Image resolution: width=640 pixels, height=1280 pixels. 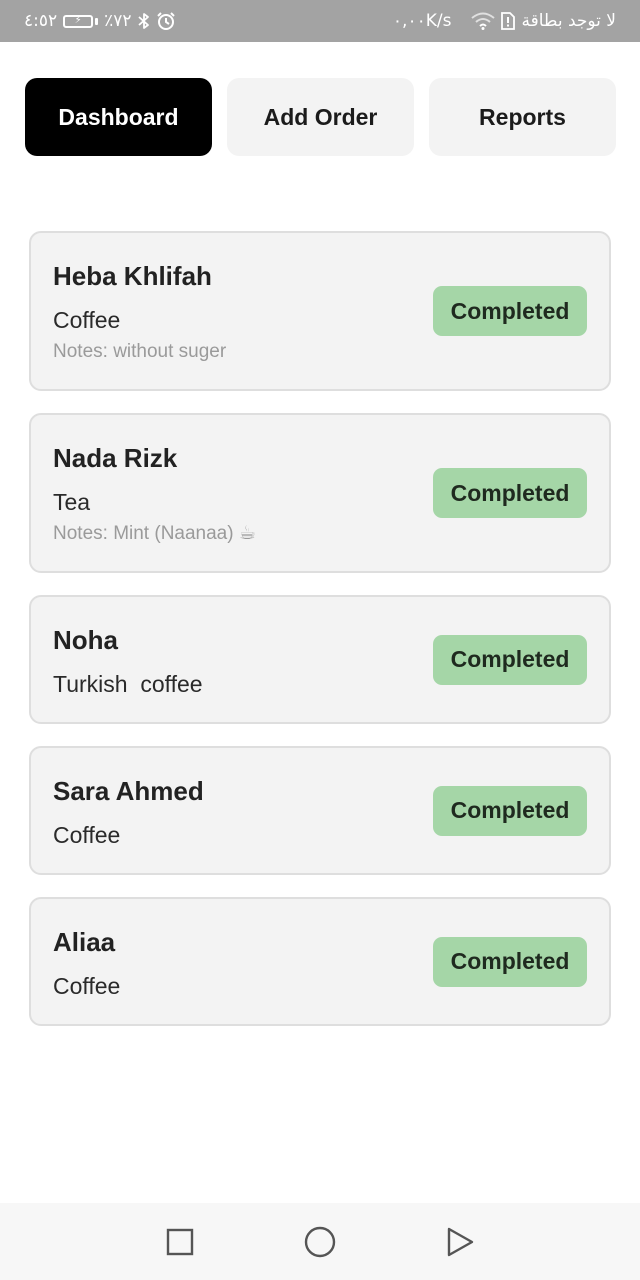 I want to click on battery-charging-icon: ⚡, so click(x=81, y=21).